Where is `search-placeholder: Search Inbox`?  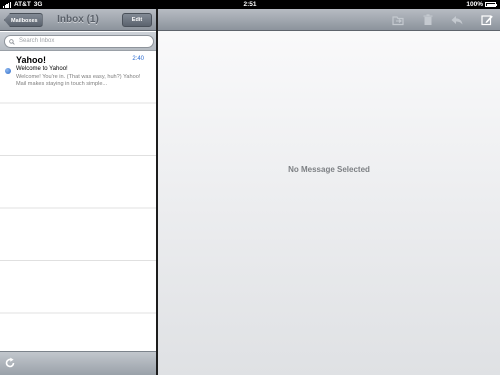
search-placeholder: Search Inbox is located at coordinates (37, 41).